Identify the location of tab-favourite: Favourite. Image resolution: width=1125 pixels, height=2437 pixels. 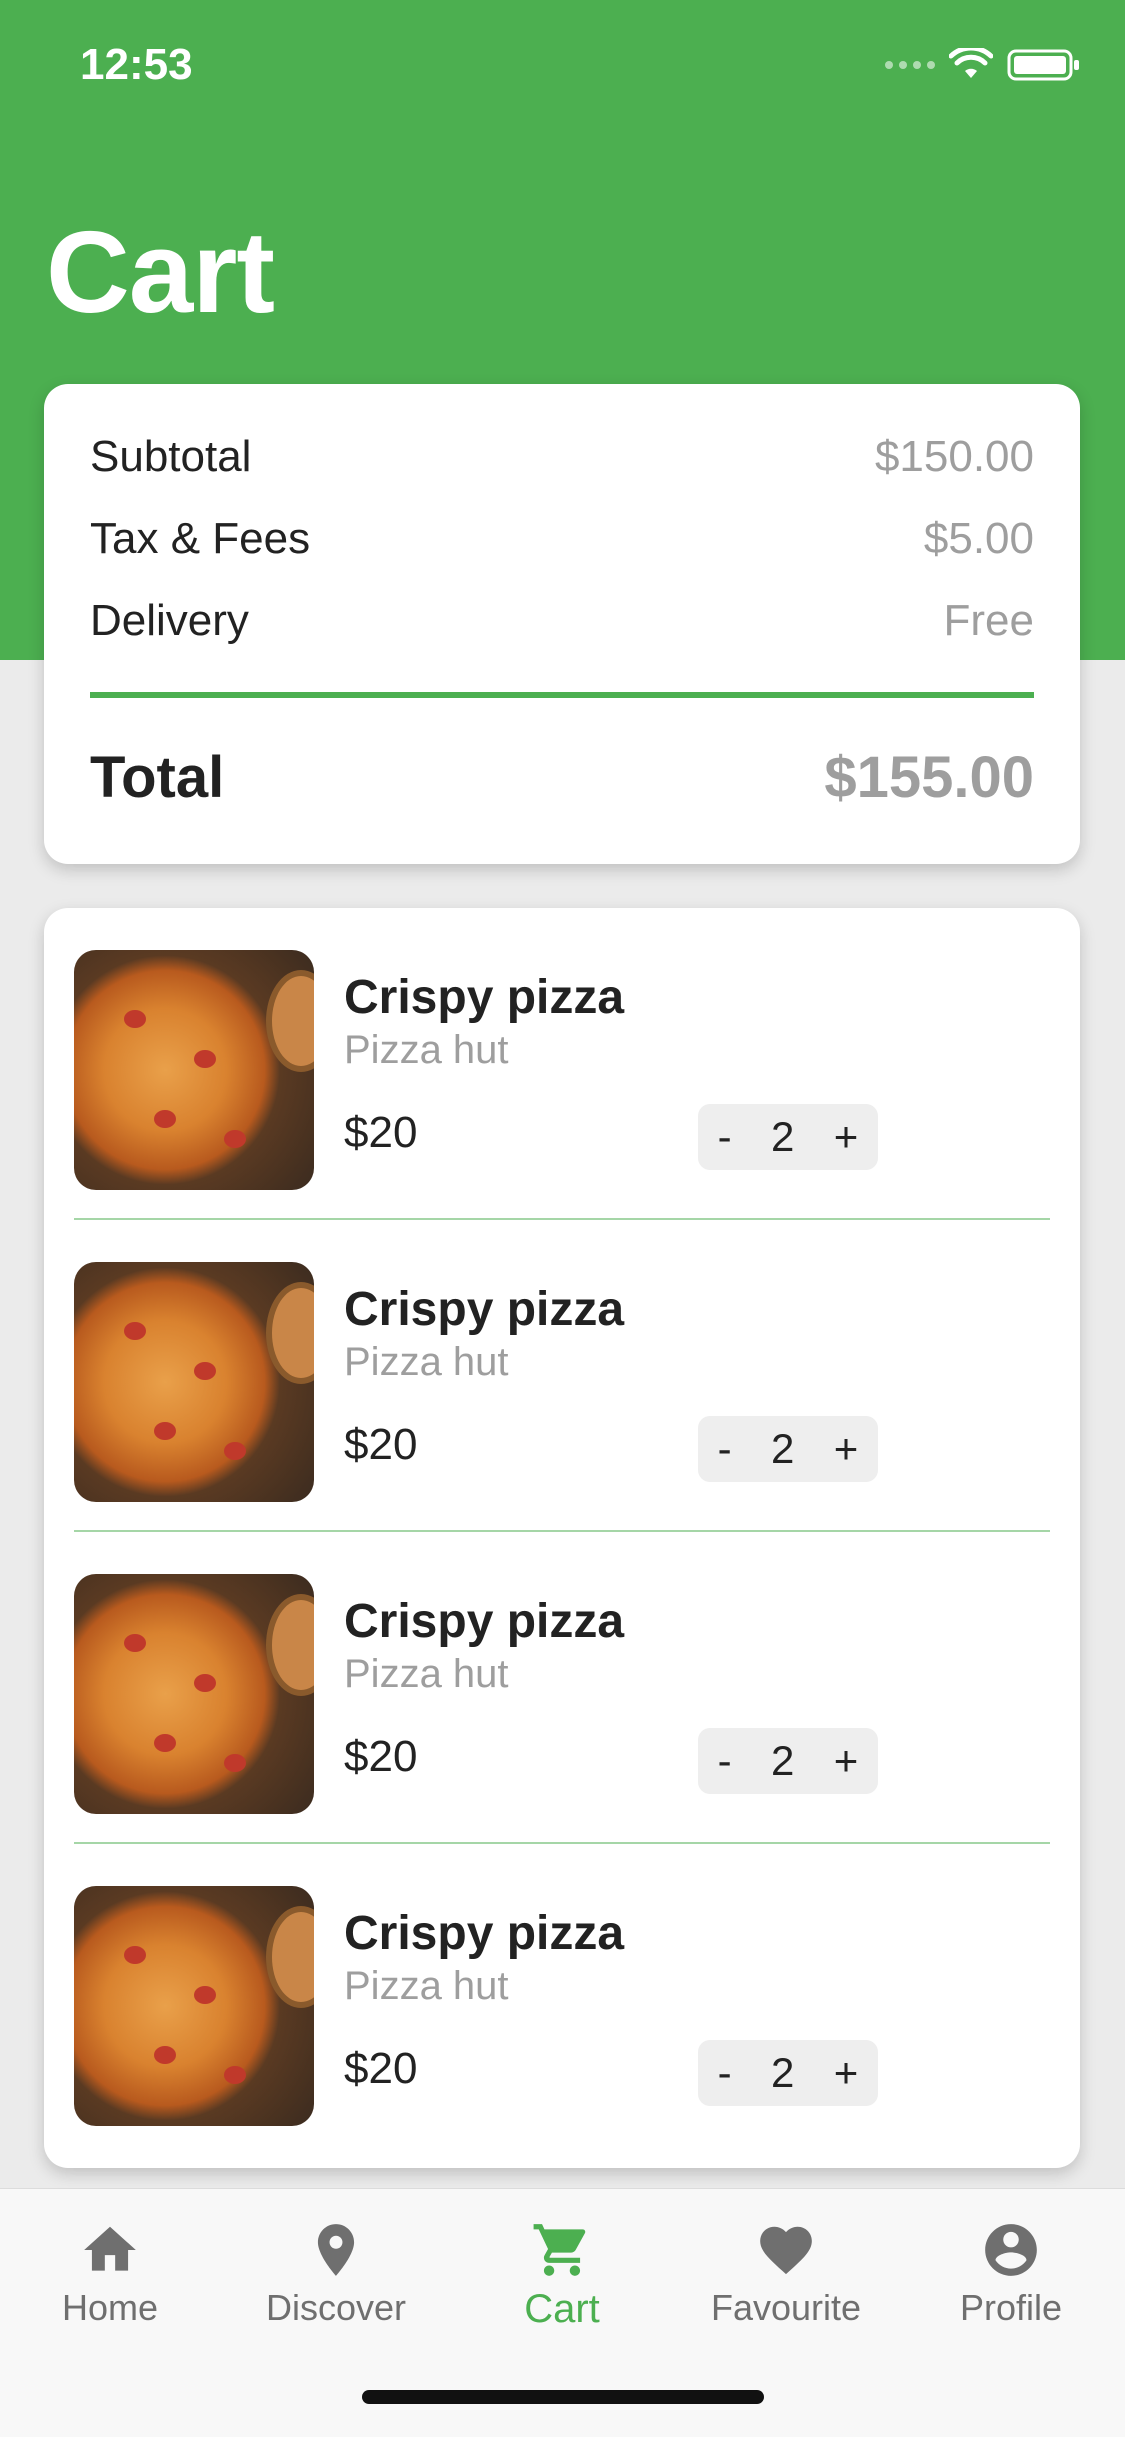
(786, 2274).